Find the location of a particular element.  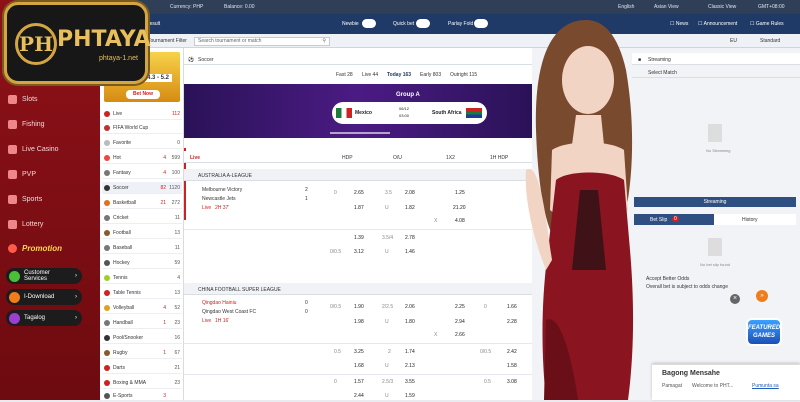

sport-item-hockey: Hockey 59 is located at coordinates (142, 263).